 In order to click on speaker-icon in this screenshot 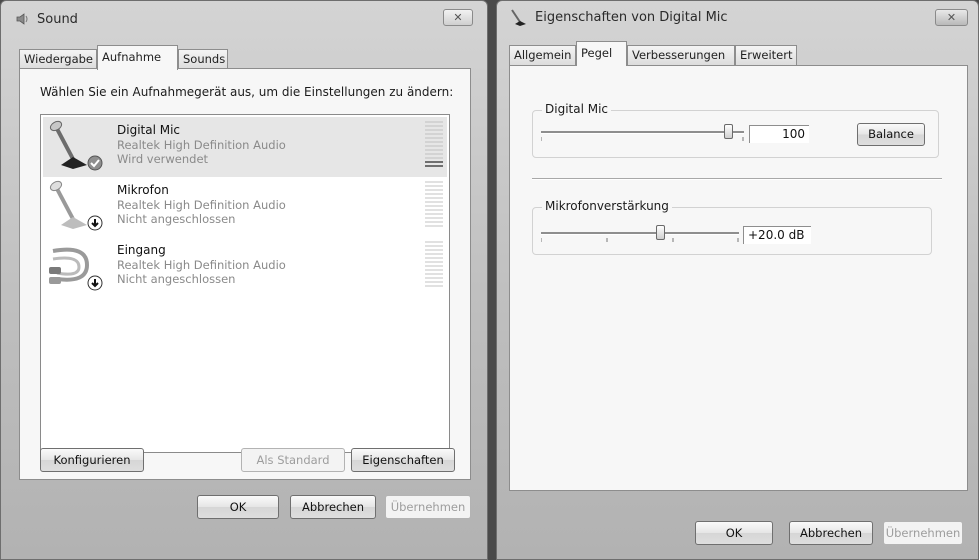, I will do `click(23, 19)`.